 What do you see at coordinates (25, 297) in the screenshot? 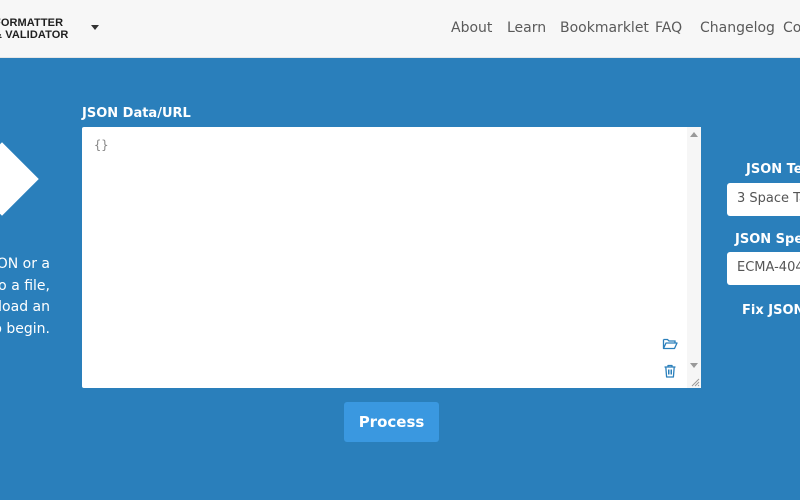
I see `intro-text: ON or a o a file, load an o begin.` at bounding box center [25, 297].